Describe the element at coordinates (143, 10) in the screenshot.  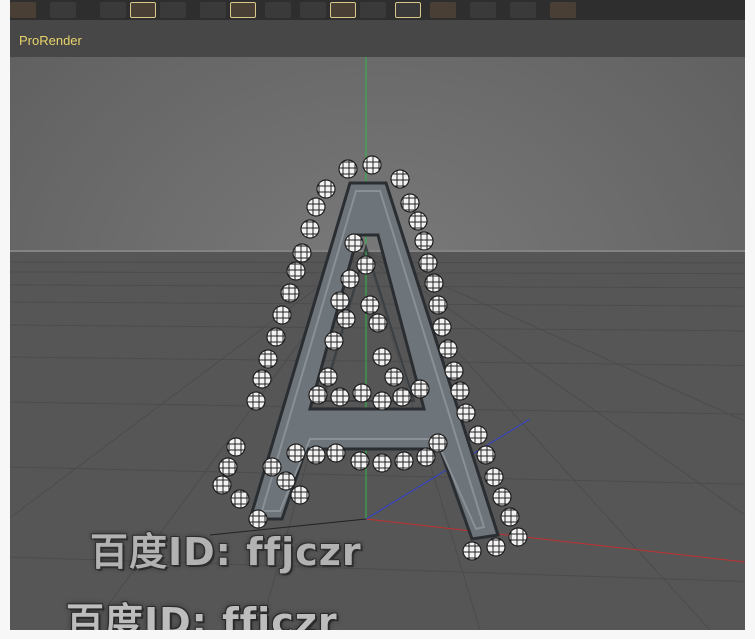
I see `autokey-icon` at that location.